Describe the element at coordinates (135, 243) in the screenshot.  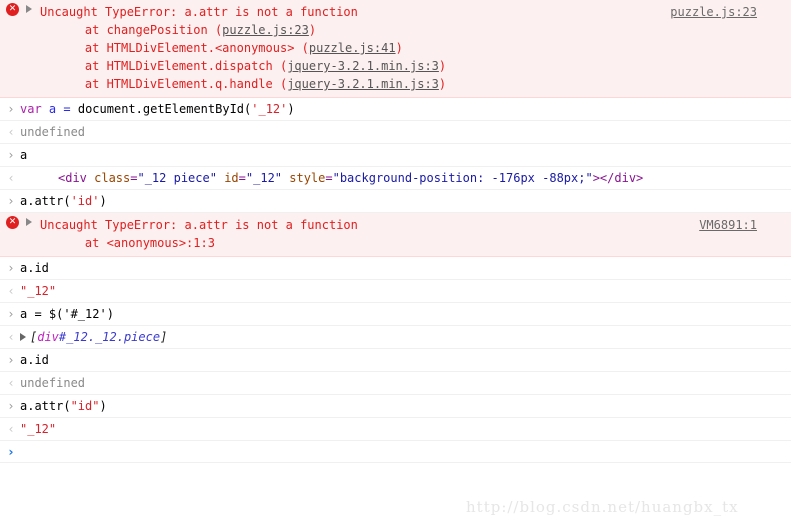
I see `stack-frame-text: at <anonymous>:1:3` at that location.